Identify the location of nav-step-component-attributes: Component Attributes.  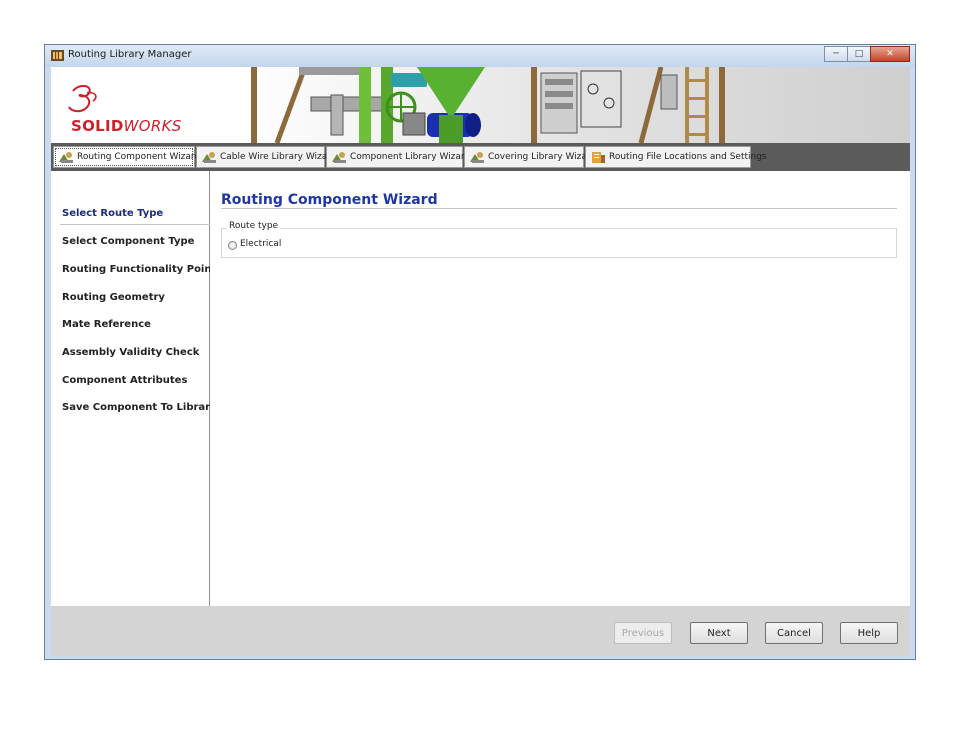
(124, 380).